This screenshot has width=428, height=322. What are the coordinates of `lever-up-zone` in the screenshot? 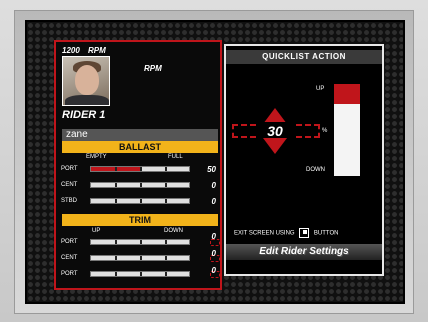 It's located at (347, 94).